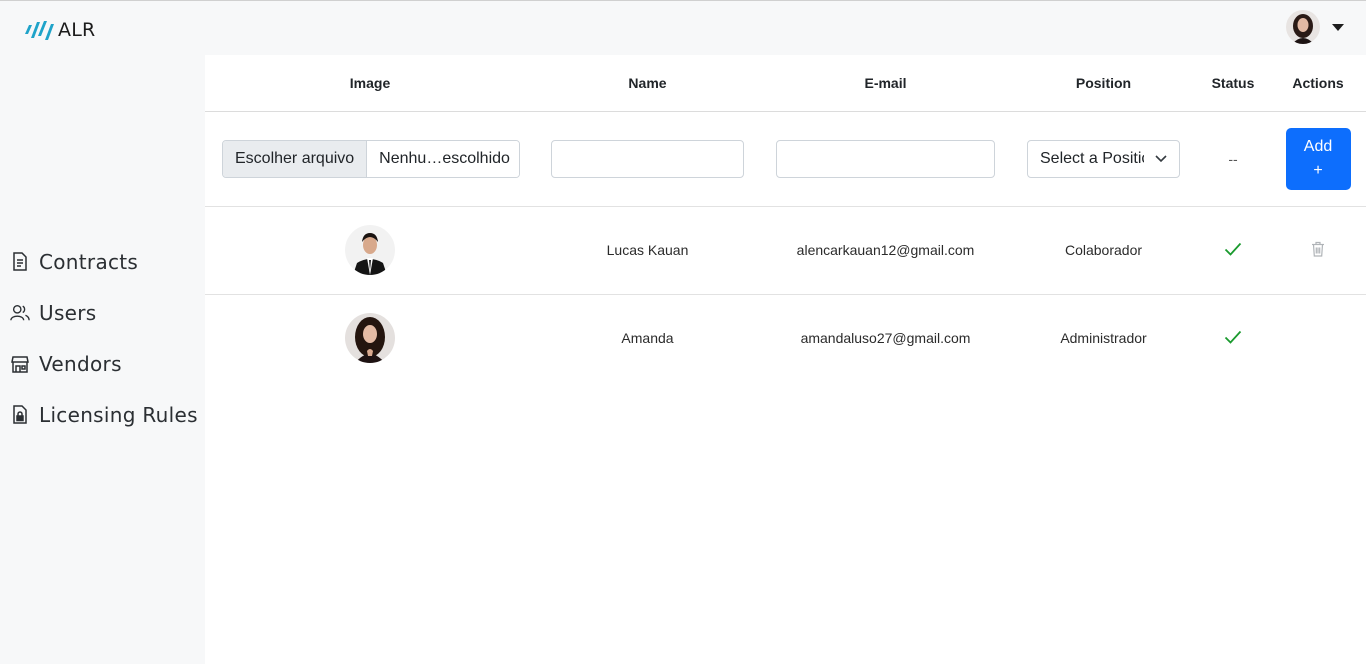  I want to click on actions-cell-empty, so click(1318, 338).